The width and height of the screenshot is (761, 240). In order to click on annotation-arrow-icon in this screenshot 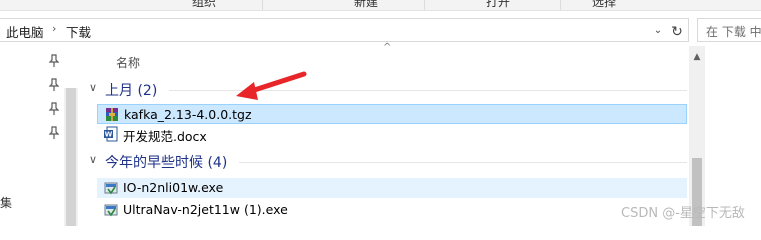, I will do `click(271, 85)`.